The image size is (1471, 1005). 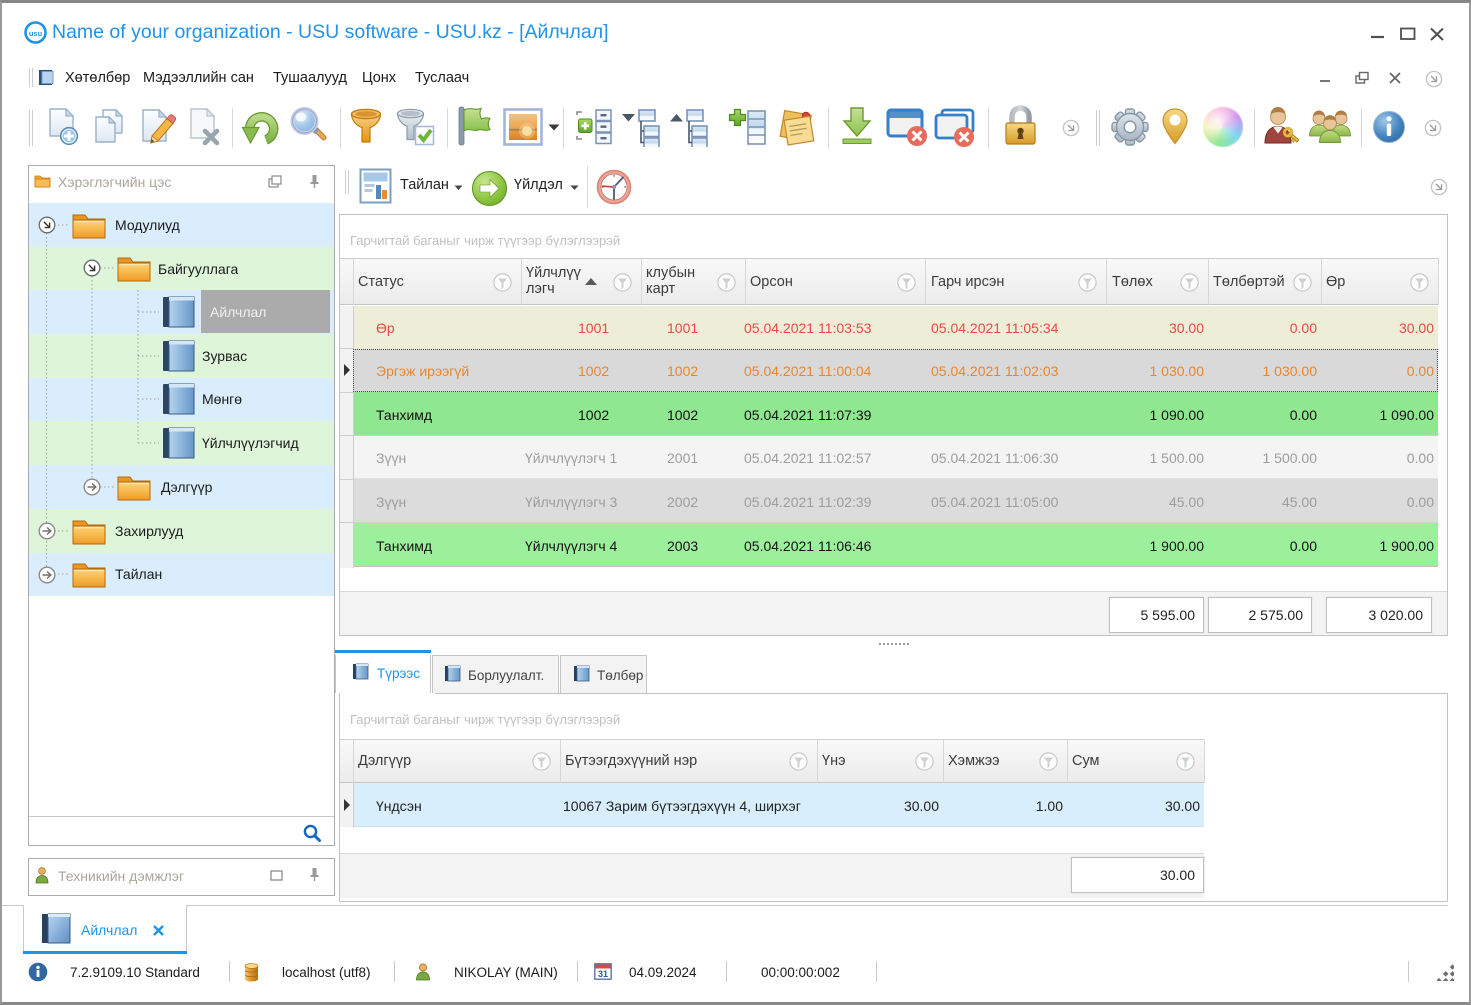 What do you see at coordinates (603, 974) in the screenshot?
I see `svg-text: 31` at bounding box center [603, 974].